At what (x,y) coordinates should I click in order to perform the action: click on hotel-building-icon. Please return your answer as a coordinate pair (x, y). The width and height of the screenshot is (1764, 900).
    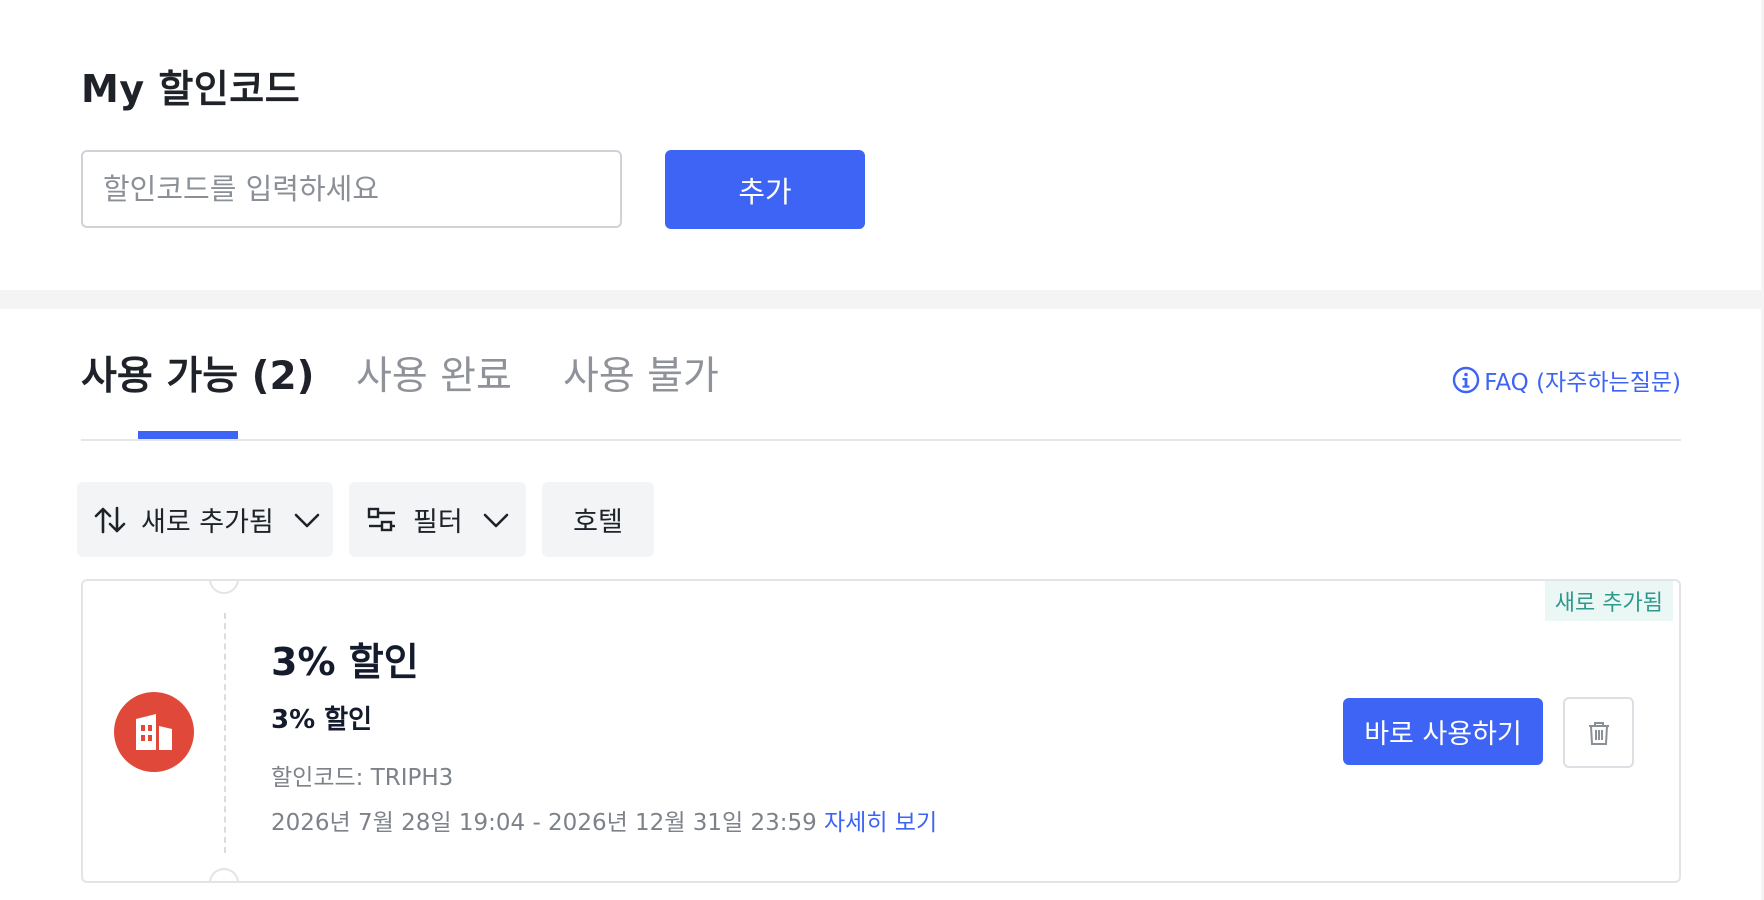
    Looking at the image, I should click on (154, 732).